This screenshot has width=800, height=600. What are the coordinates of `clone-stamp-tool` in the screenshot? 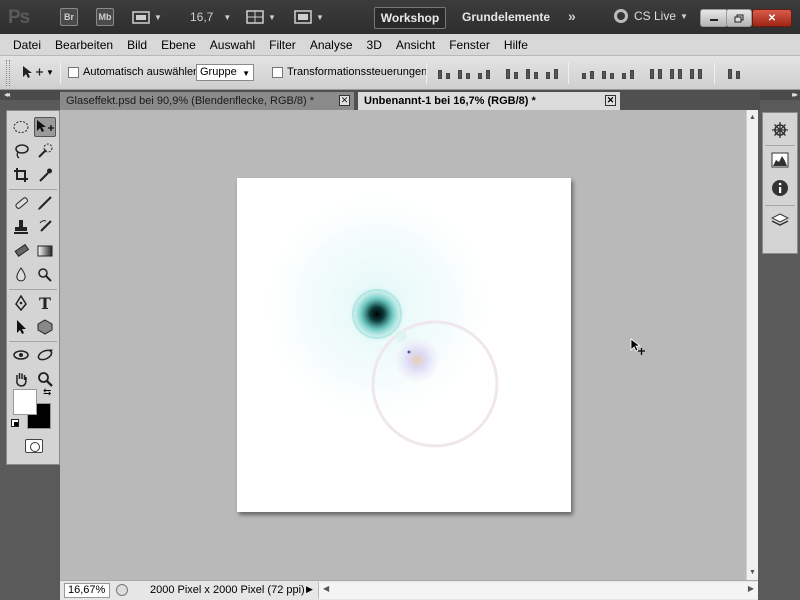 It's located at (21, 227).